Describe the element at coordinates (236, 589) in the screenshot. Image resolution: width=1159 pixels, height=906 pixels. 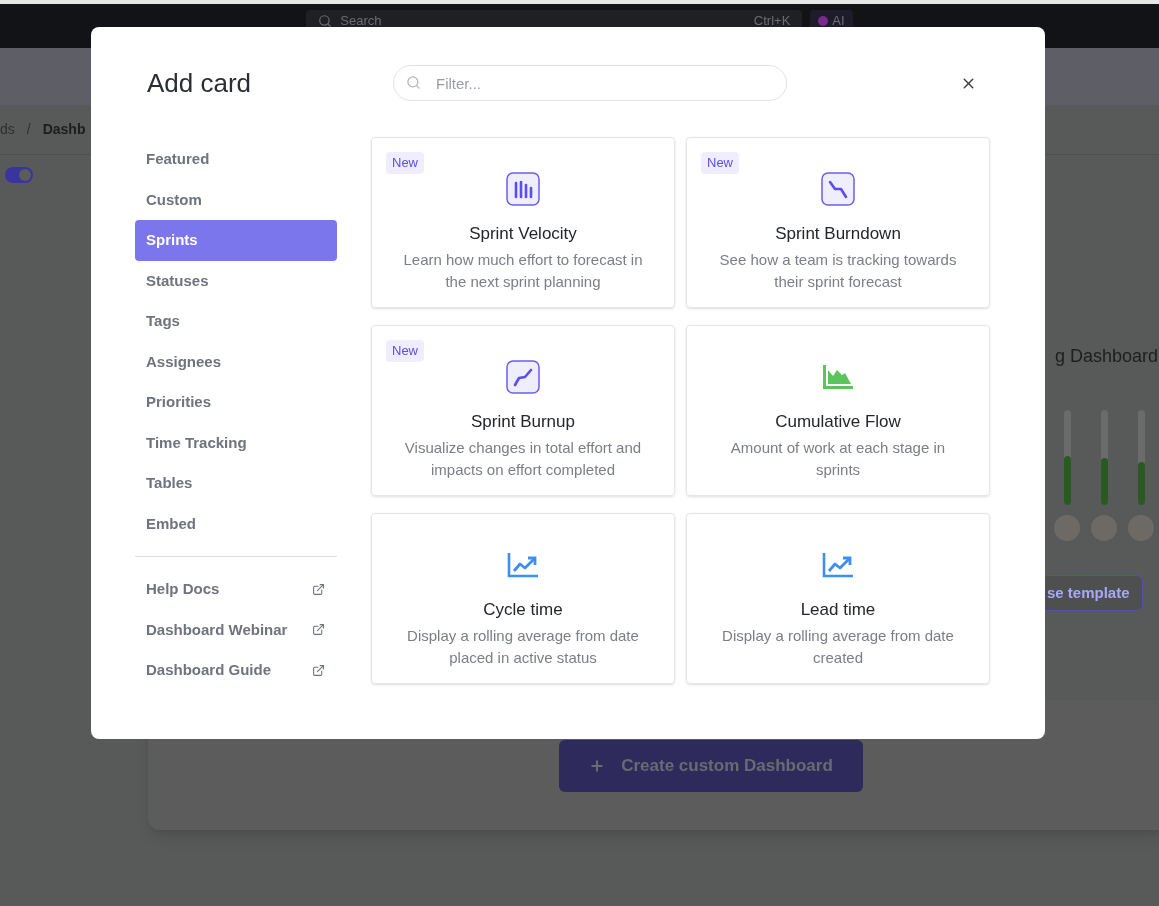
I see `external-link: Help Docs` at that location.